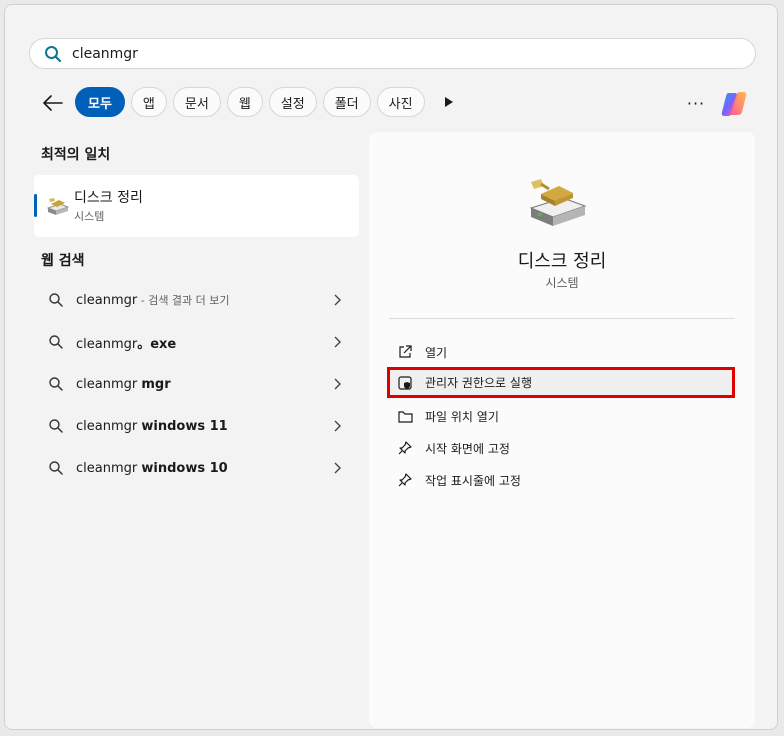 The height and width of the screenshot is (736, 784). What do you see at coordinates (436, 352) in the screenshot?
I see `action-label: 열기` at bounding box center [436, 352].